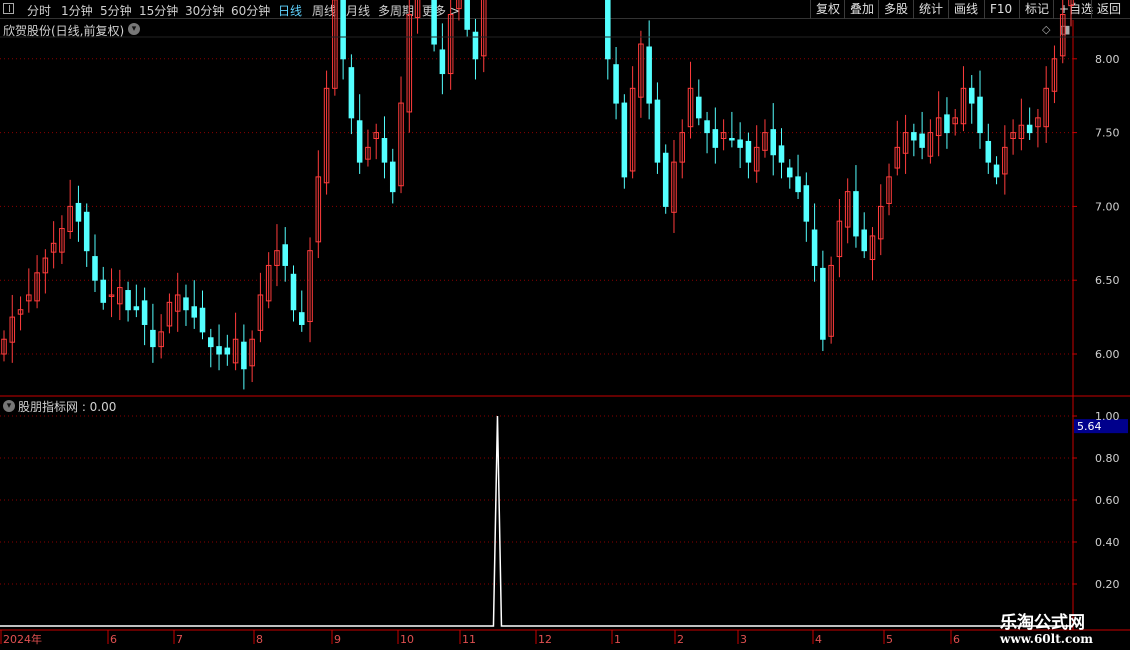 This screenshot has width=1130, height=650. Describe the element at coordinates (22, 639) in the screenshot. I see `x-tick-label: 2024年` at that location.